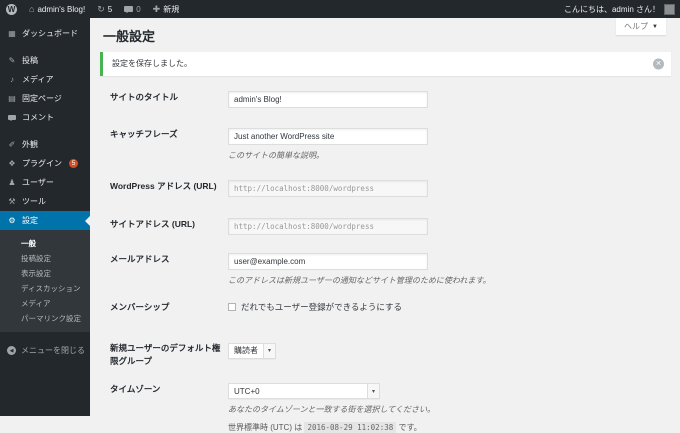 This screenshot has width=680, height=433. Describe the element at coordinates (12, 145) in the screenshot. I see `appearance-icon: ✐` at that location.